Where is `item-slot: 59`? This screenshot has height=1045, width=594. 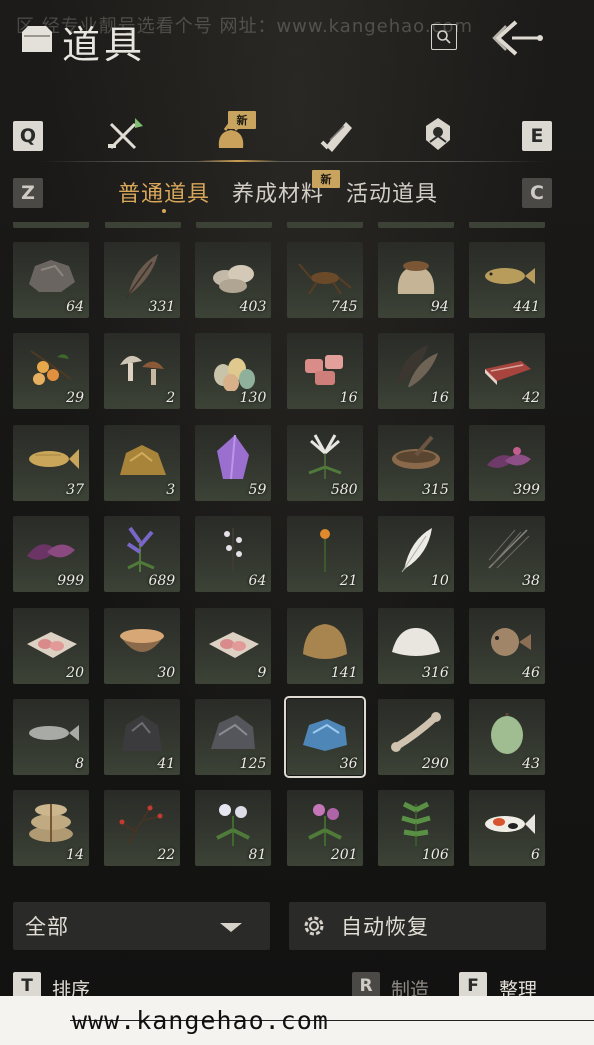 item-slot: 59 is located at coordinates (233, 462).